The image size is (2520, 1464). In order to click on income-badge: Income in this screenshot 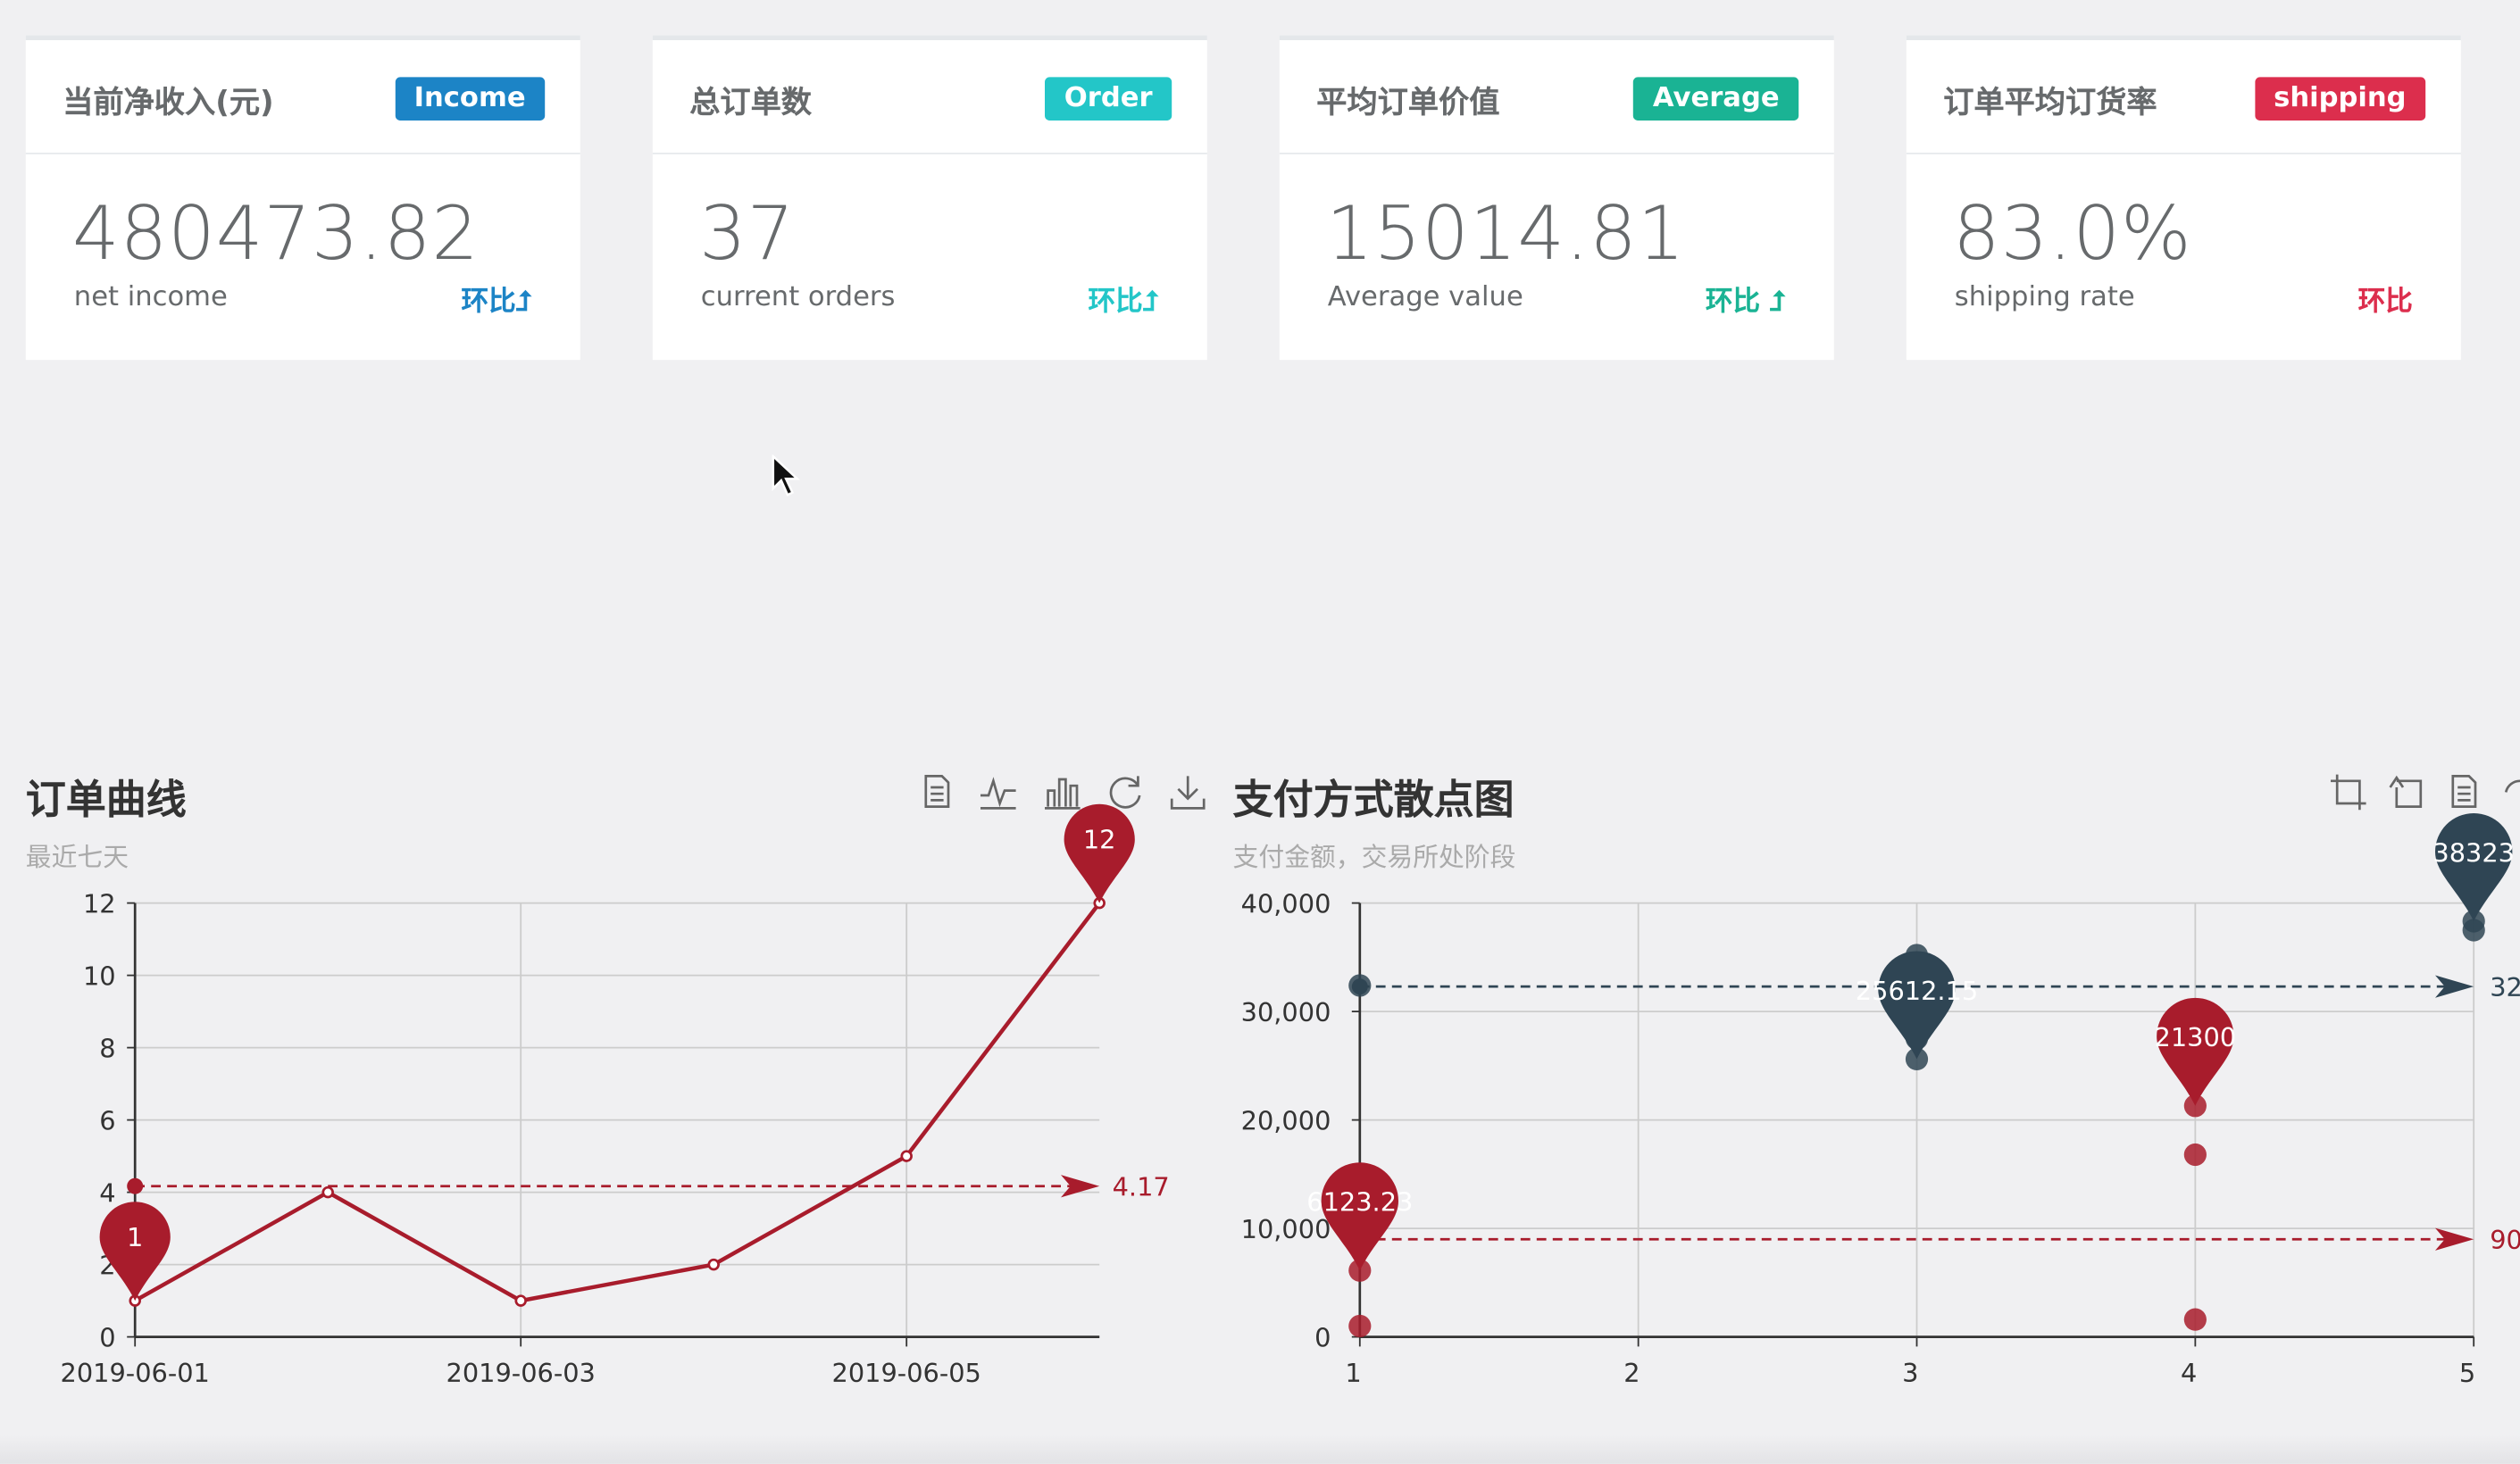, I will do `click(470, 99)`.